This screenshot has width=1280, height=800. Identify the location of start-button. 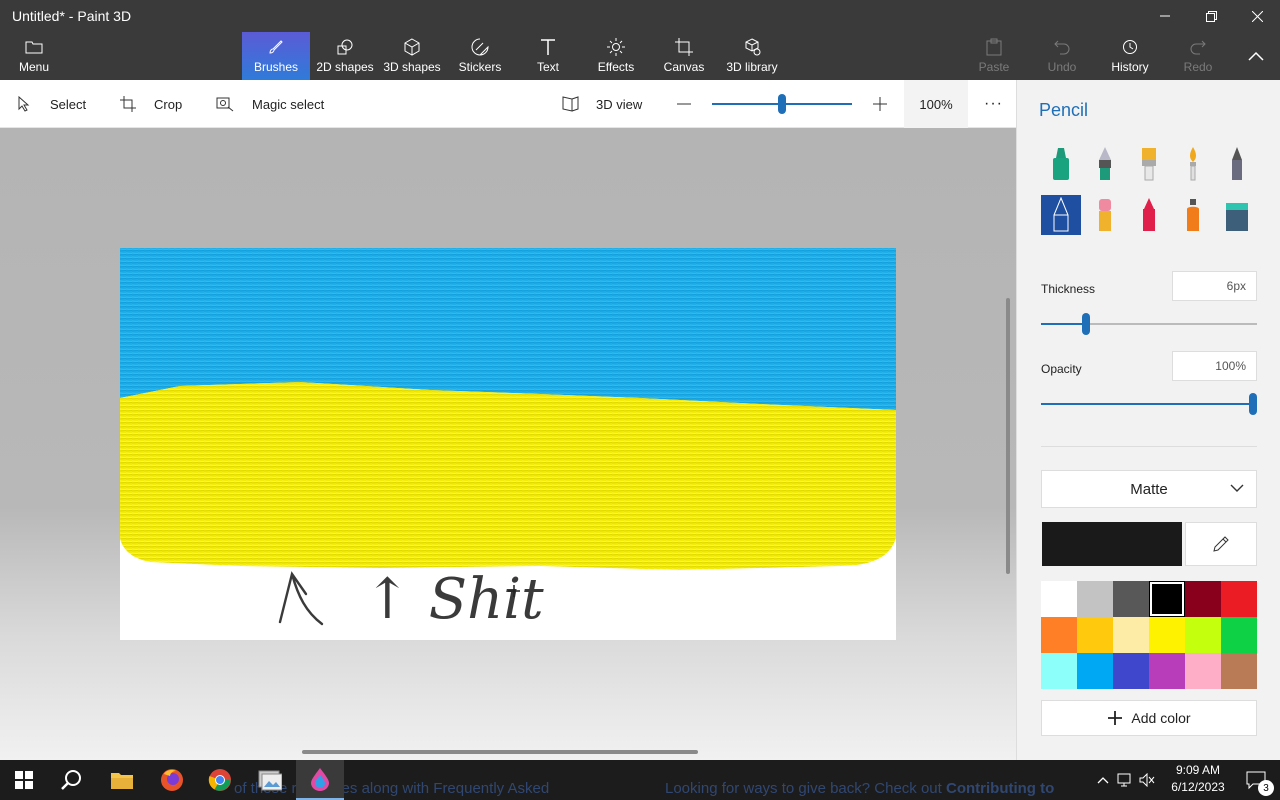
(24, 780).